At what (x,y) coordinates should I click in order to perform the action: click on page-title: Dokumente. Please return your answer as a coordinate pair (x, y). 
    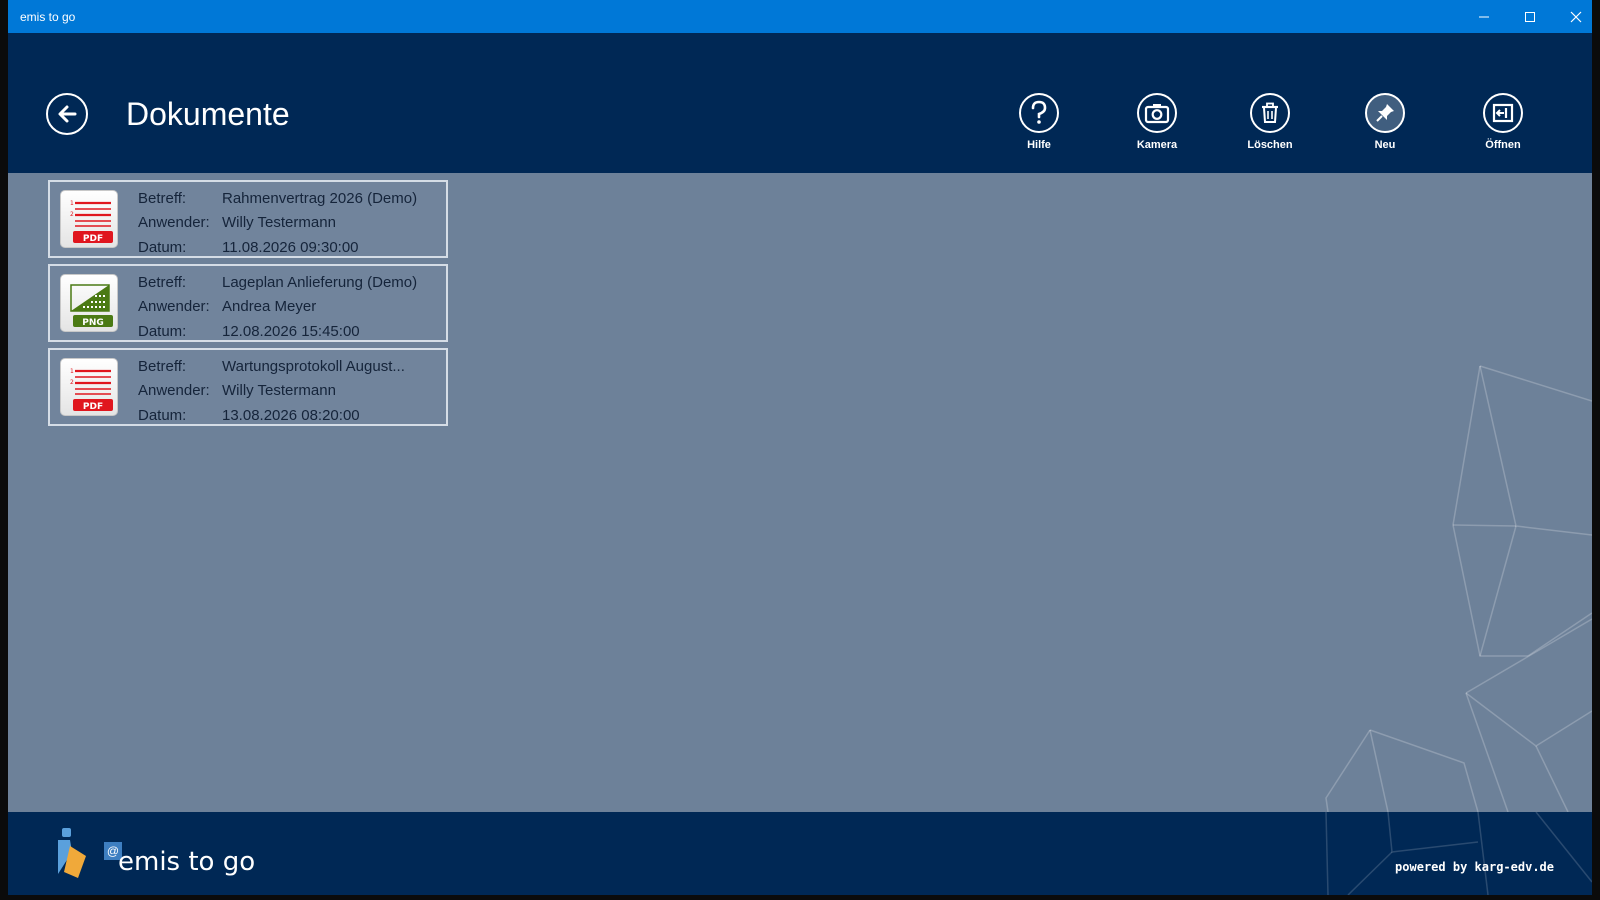
    Looking at the image, I should click on (208, 114).